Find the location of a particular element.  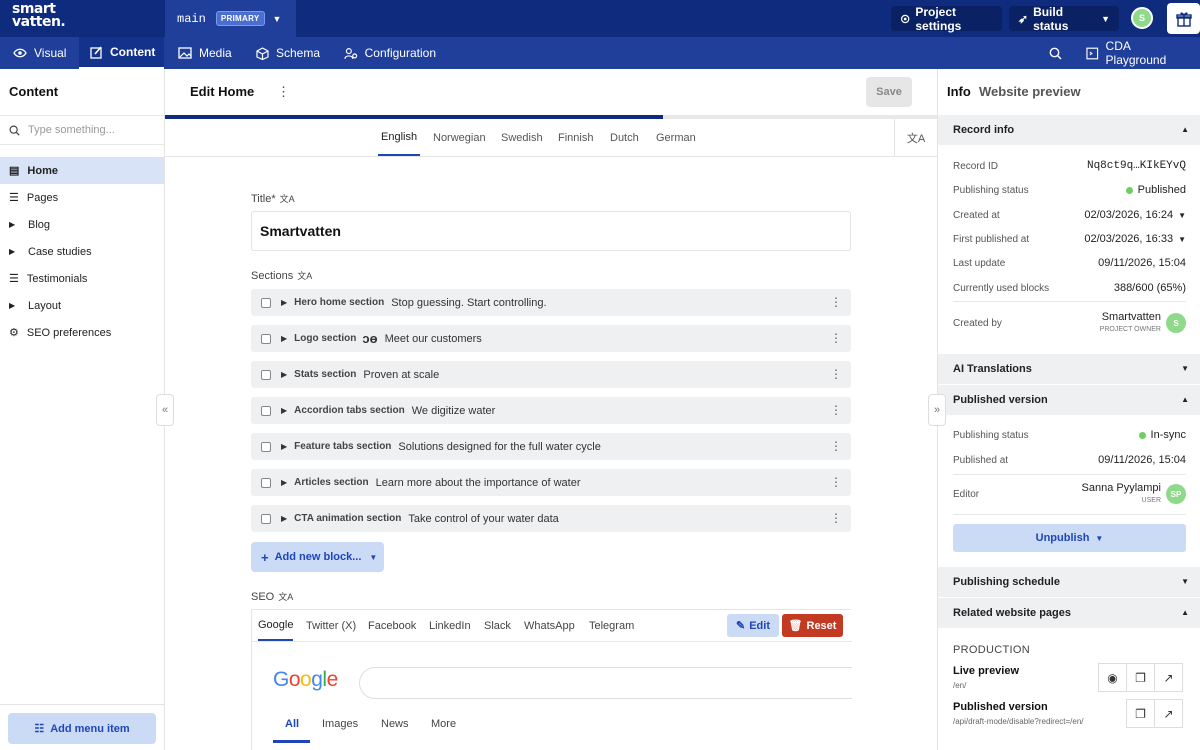

sidebar-item-blog: ▶ Blog is located at coordinates (82, 224).